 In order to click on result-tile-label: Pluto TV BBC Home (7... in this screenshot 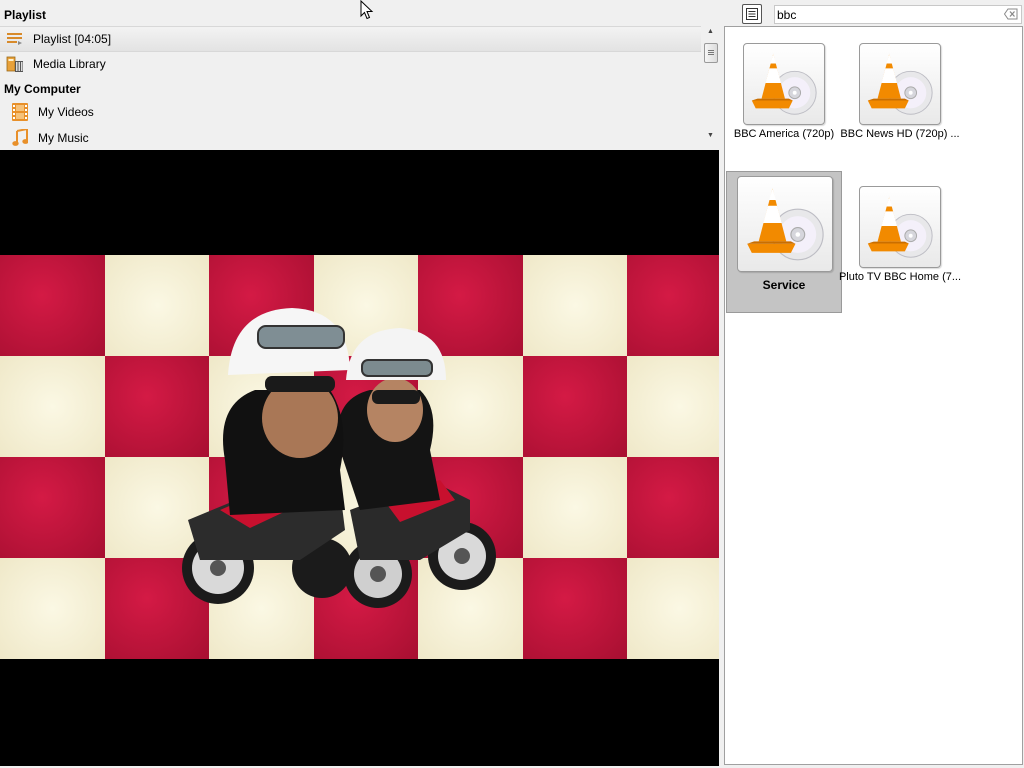, I will do `click(900, 277)`.